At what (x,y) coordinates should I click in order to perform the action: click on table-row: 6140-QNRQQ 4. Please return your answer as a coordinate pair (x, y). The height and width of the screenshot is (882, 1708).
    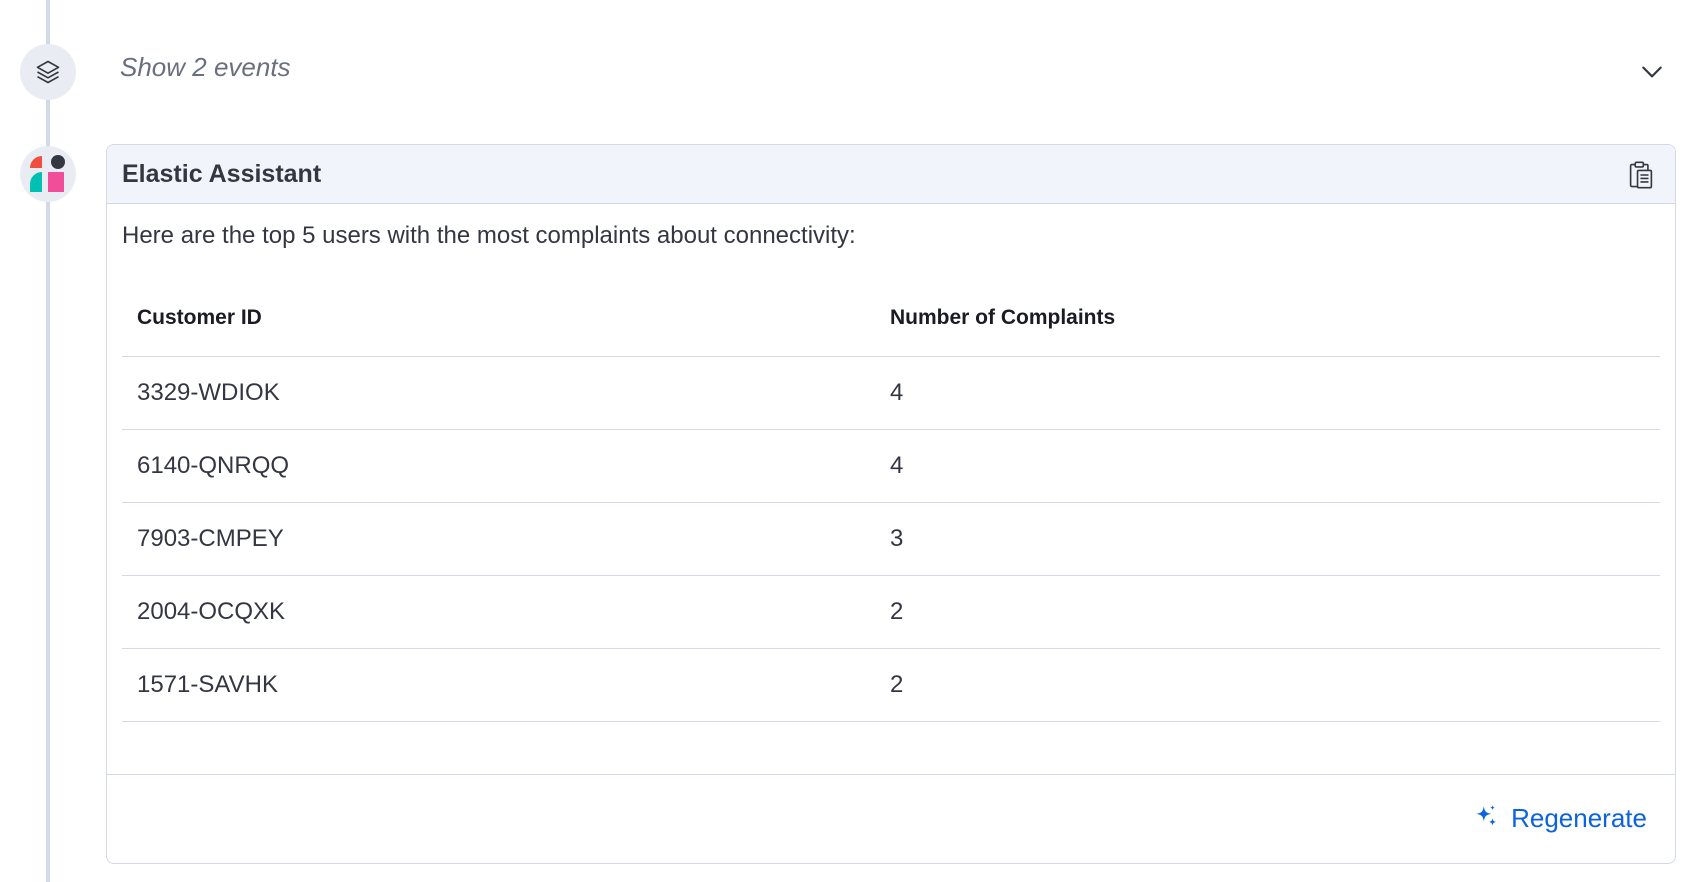
    Looking at the image, I should click on (891, 466).